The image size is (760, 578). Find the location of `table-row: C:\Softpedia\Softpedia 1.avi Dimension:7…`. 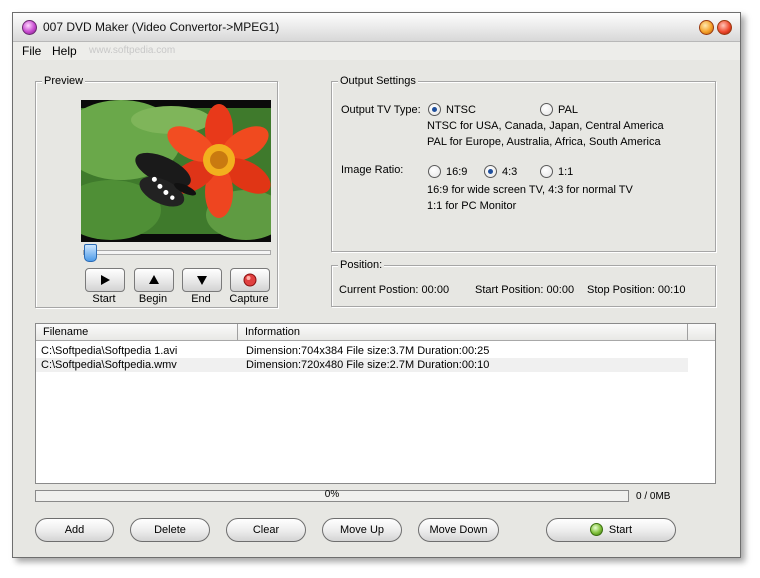

table-row: C:\Softpedia\Softpedia 1.avi Dimension:7… is located at coordinates (362, 351).